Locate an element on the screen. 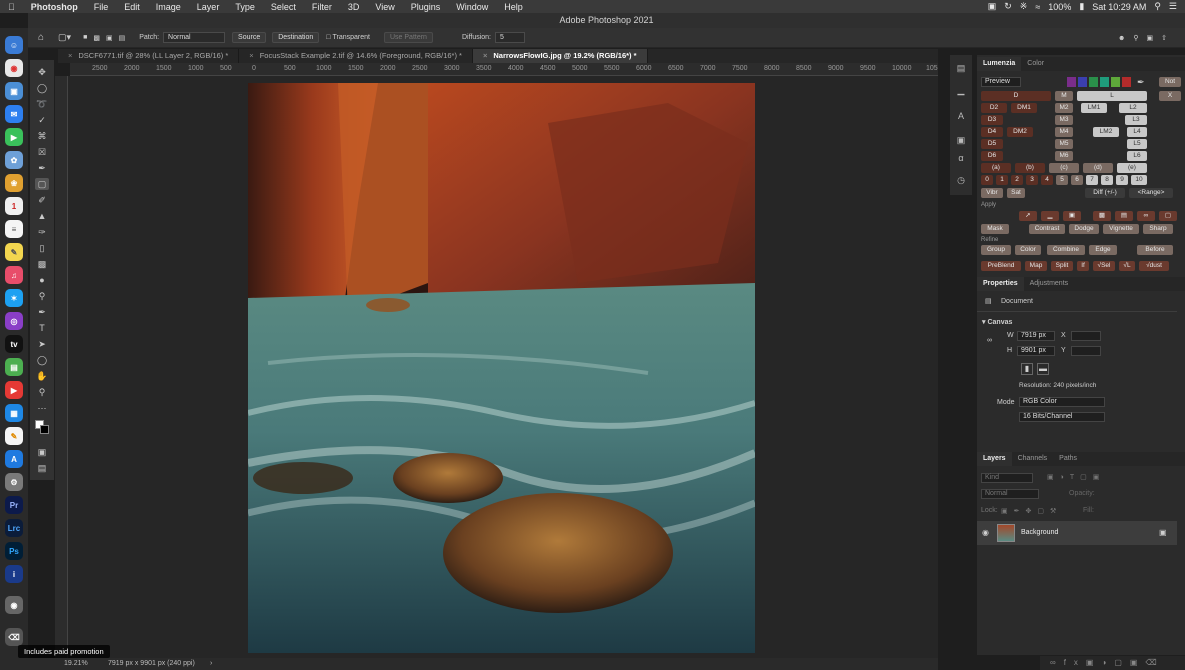  sat-button: Sat is located at coordinates (1016, 193).